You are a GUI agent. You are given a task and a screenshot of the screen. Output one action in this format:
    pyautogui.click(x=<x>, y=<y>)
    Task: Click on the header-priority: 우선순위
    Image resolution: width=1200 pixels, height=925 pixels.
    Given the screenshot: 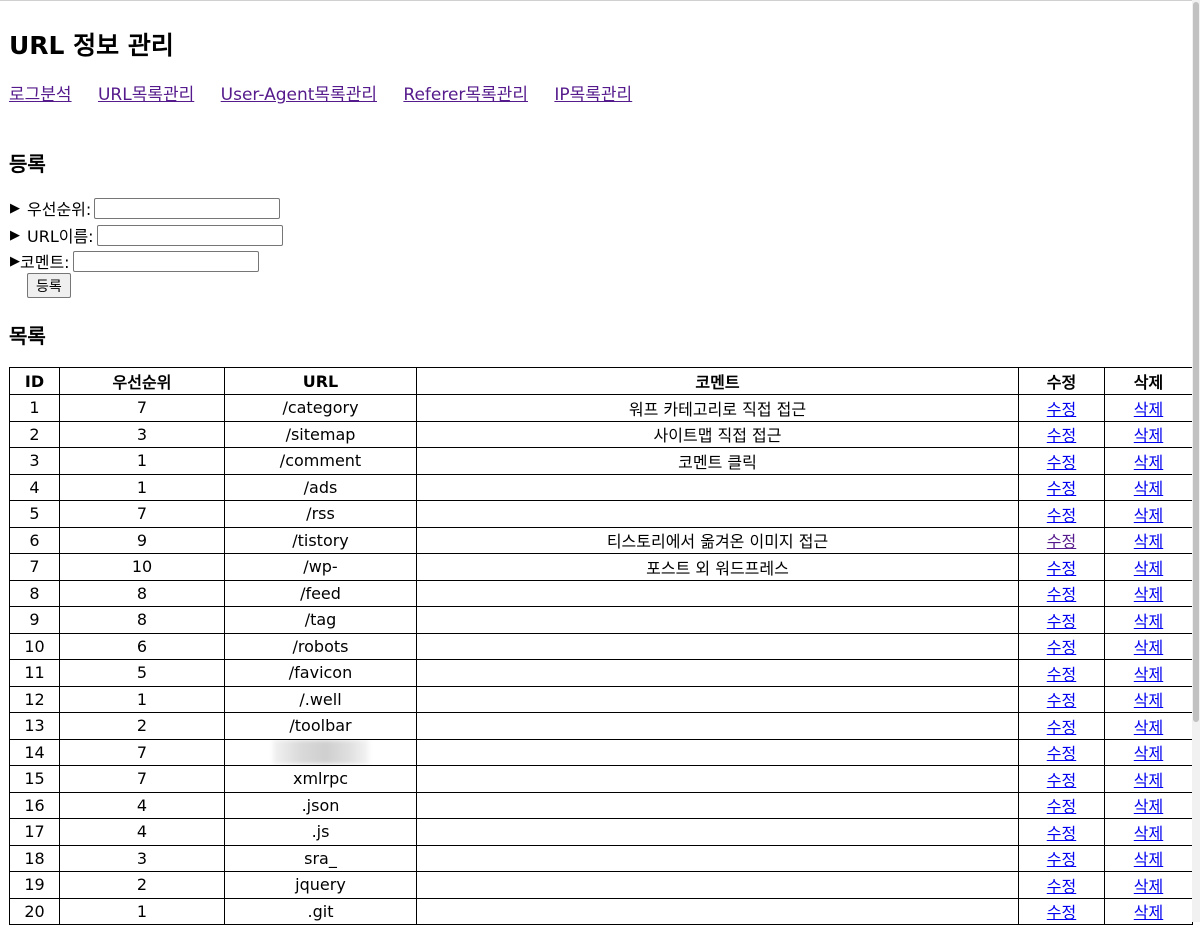 What is the action you would take?
    pyautogui.click(x=142, y=381)
    